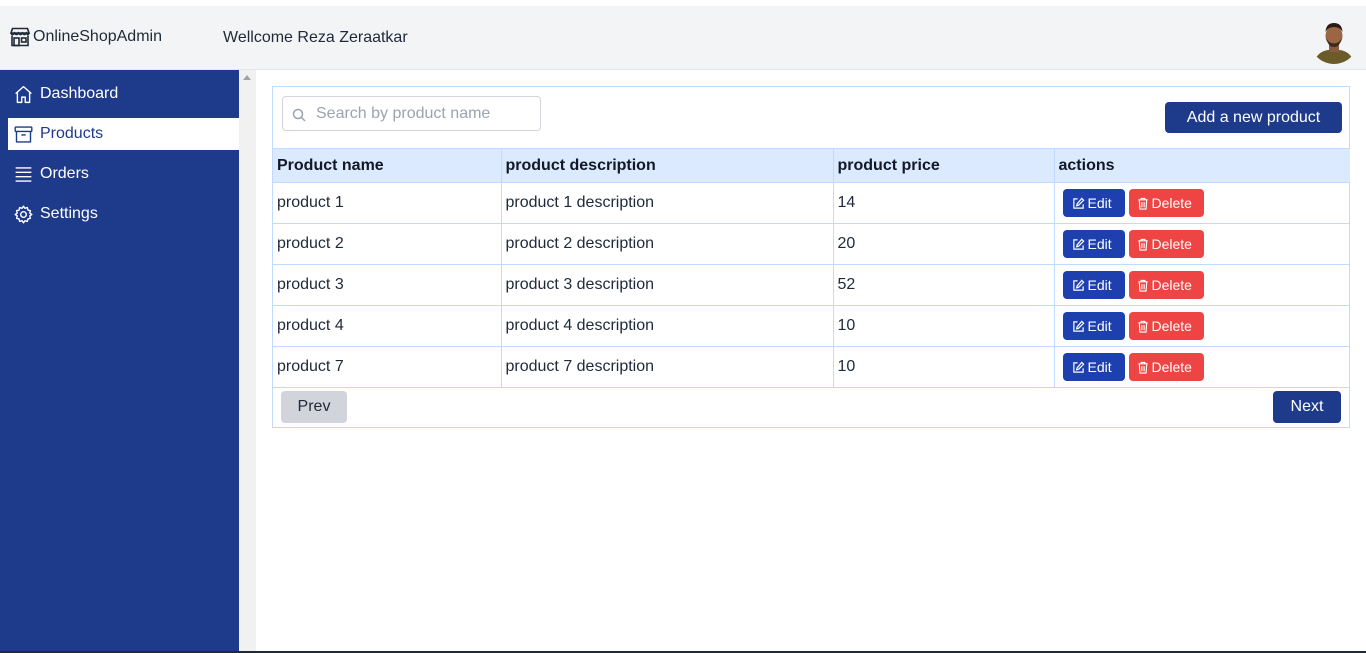  I want to click on home-icon, so click(23, 94).